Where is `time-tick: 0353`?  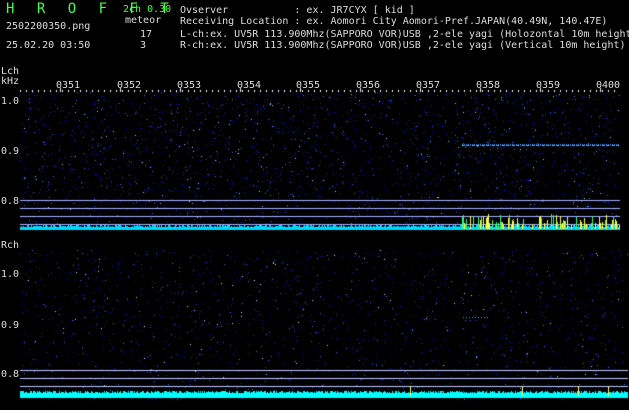 time-tick: 0353 is located at coordinates (189, 85).